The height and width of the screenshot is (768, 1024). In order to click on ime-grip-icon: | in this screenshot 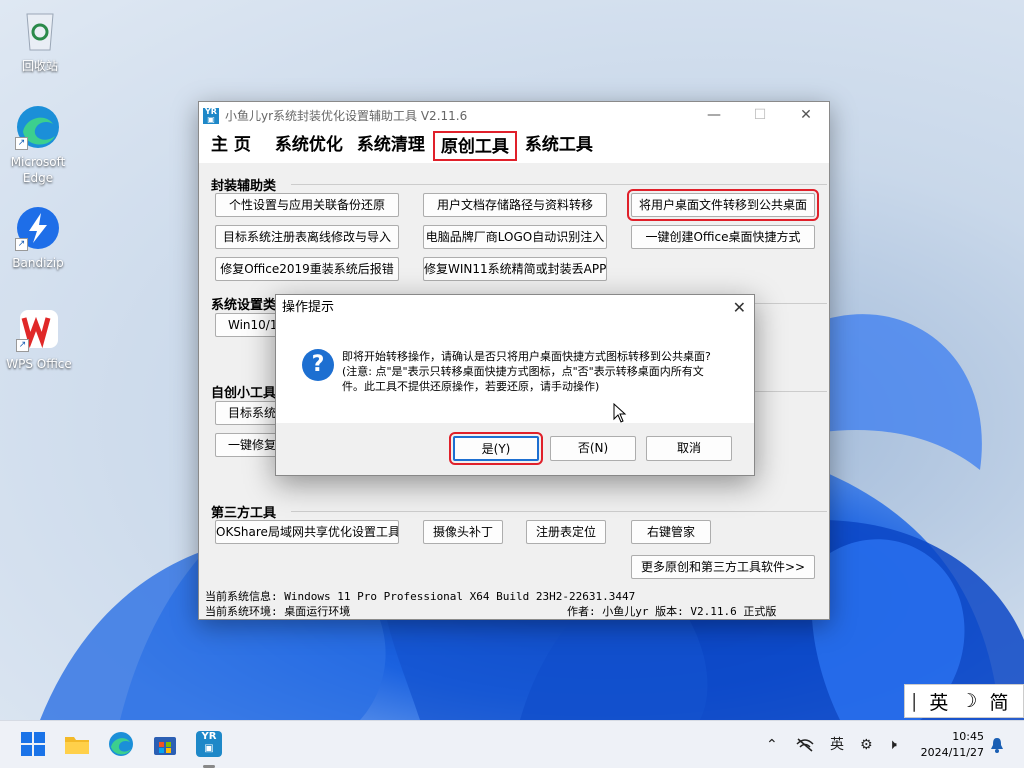, I will do `click(914, 701)`.